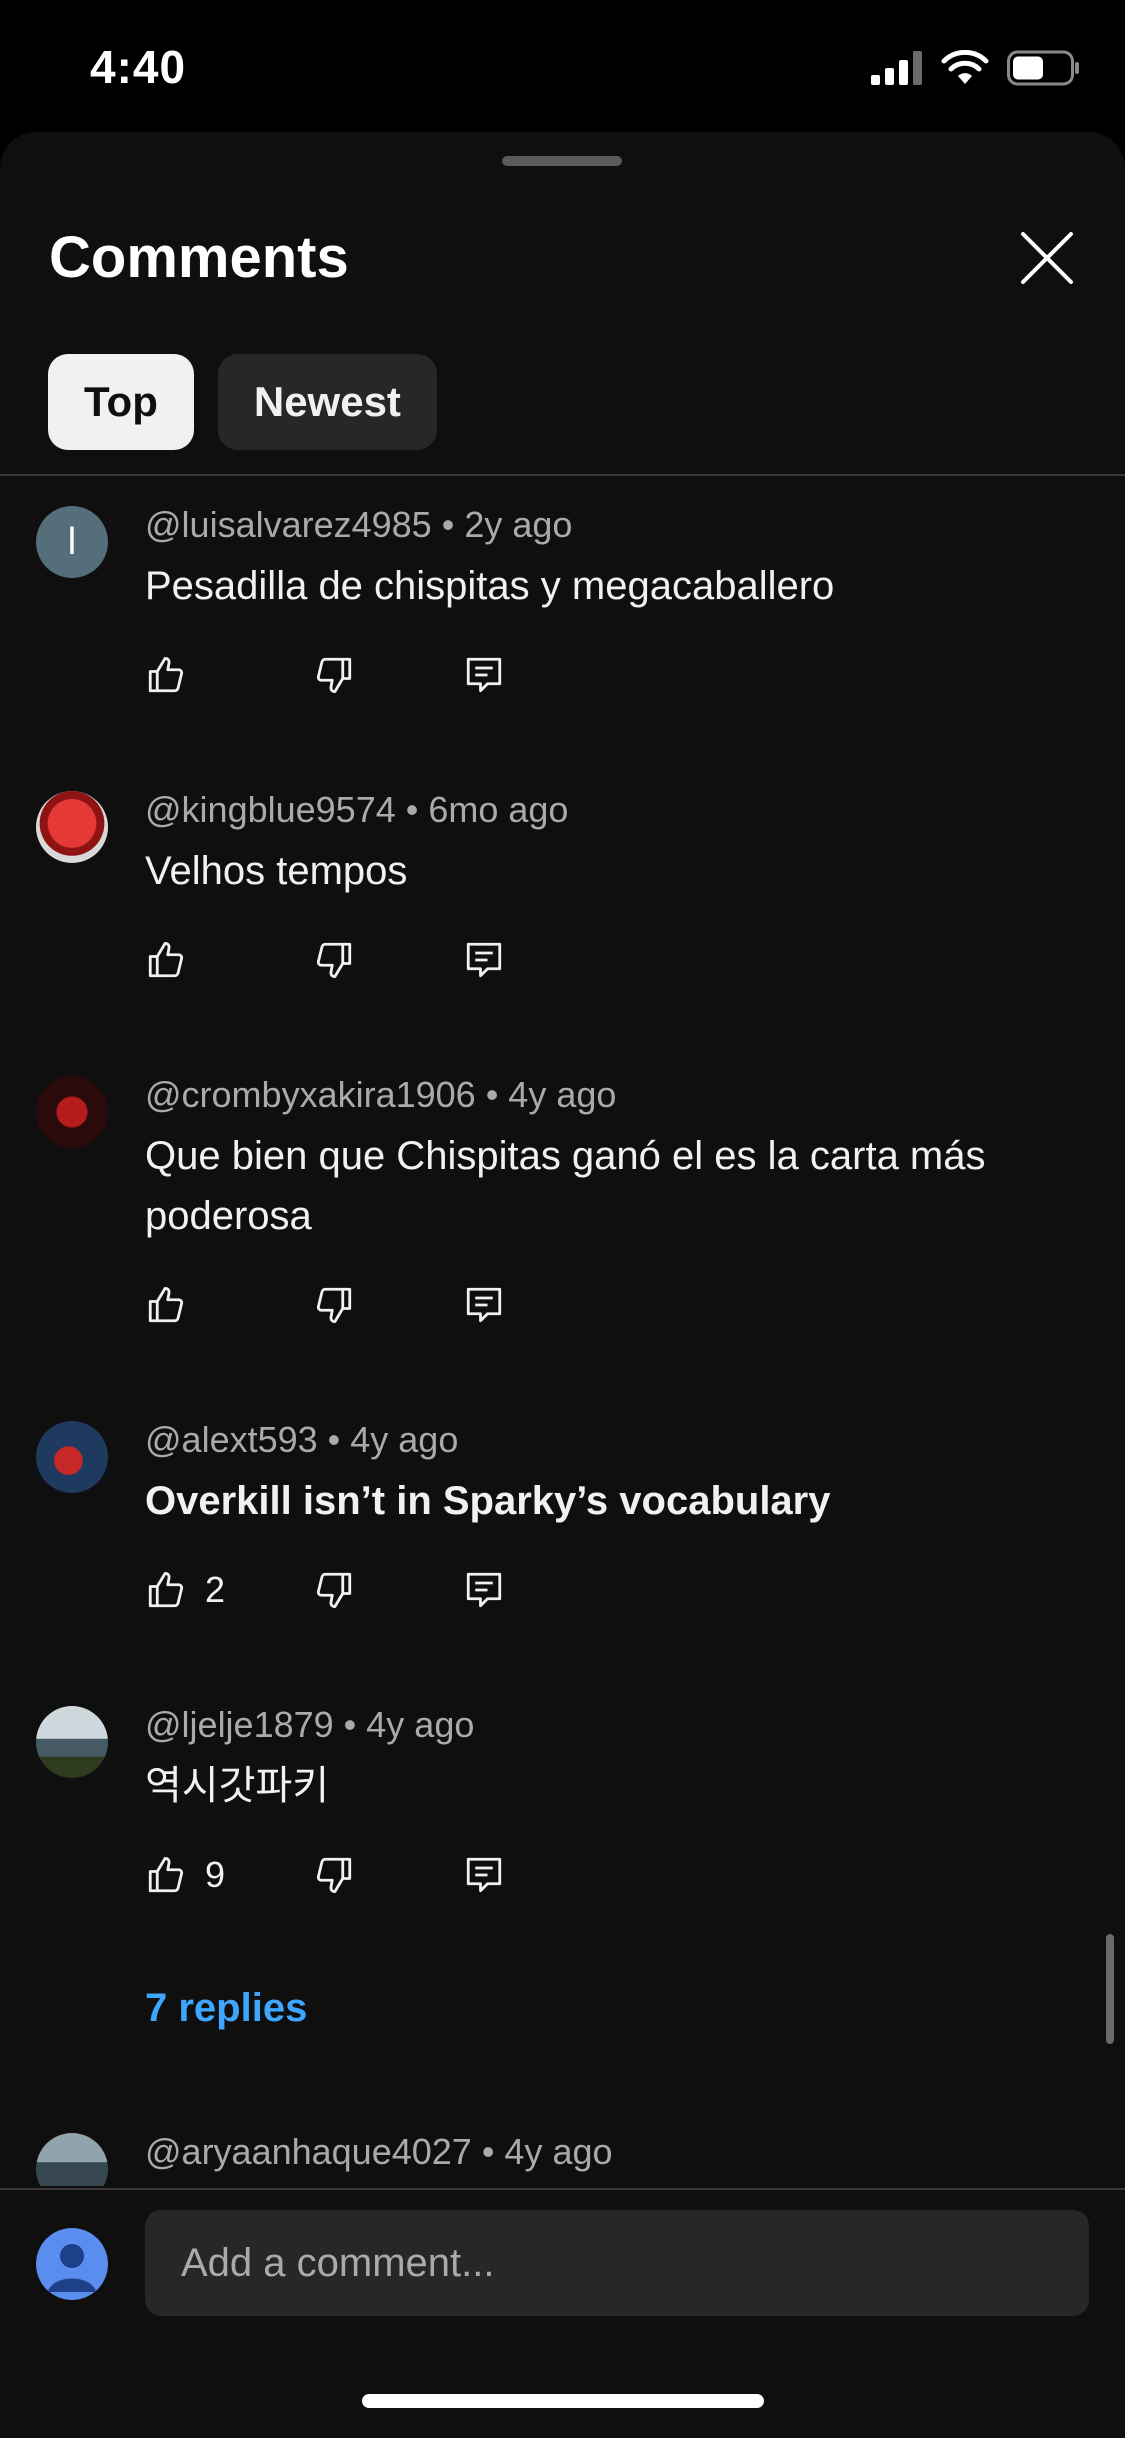 The width and height of the screenshot is (1125, 2438). I want to click on comment-meta: @aryaanhaque4027 • 4y ago, so click(379, 2151).